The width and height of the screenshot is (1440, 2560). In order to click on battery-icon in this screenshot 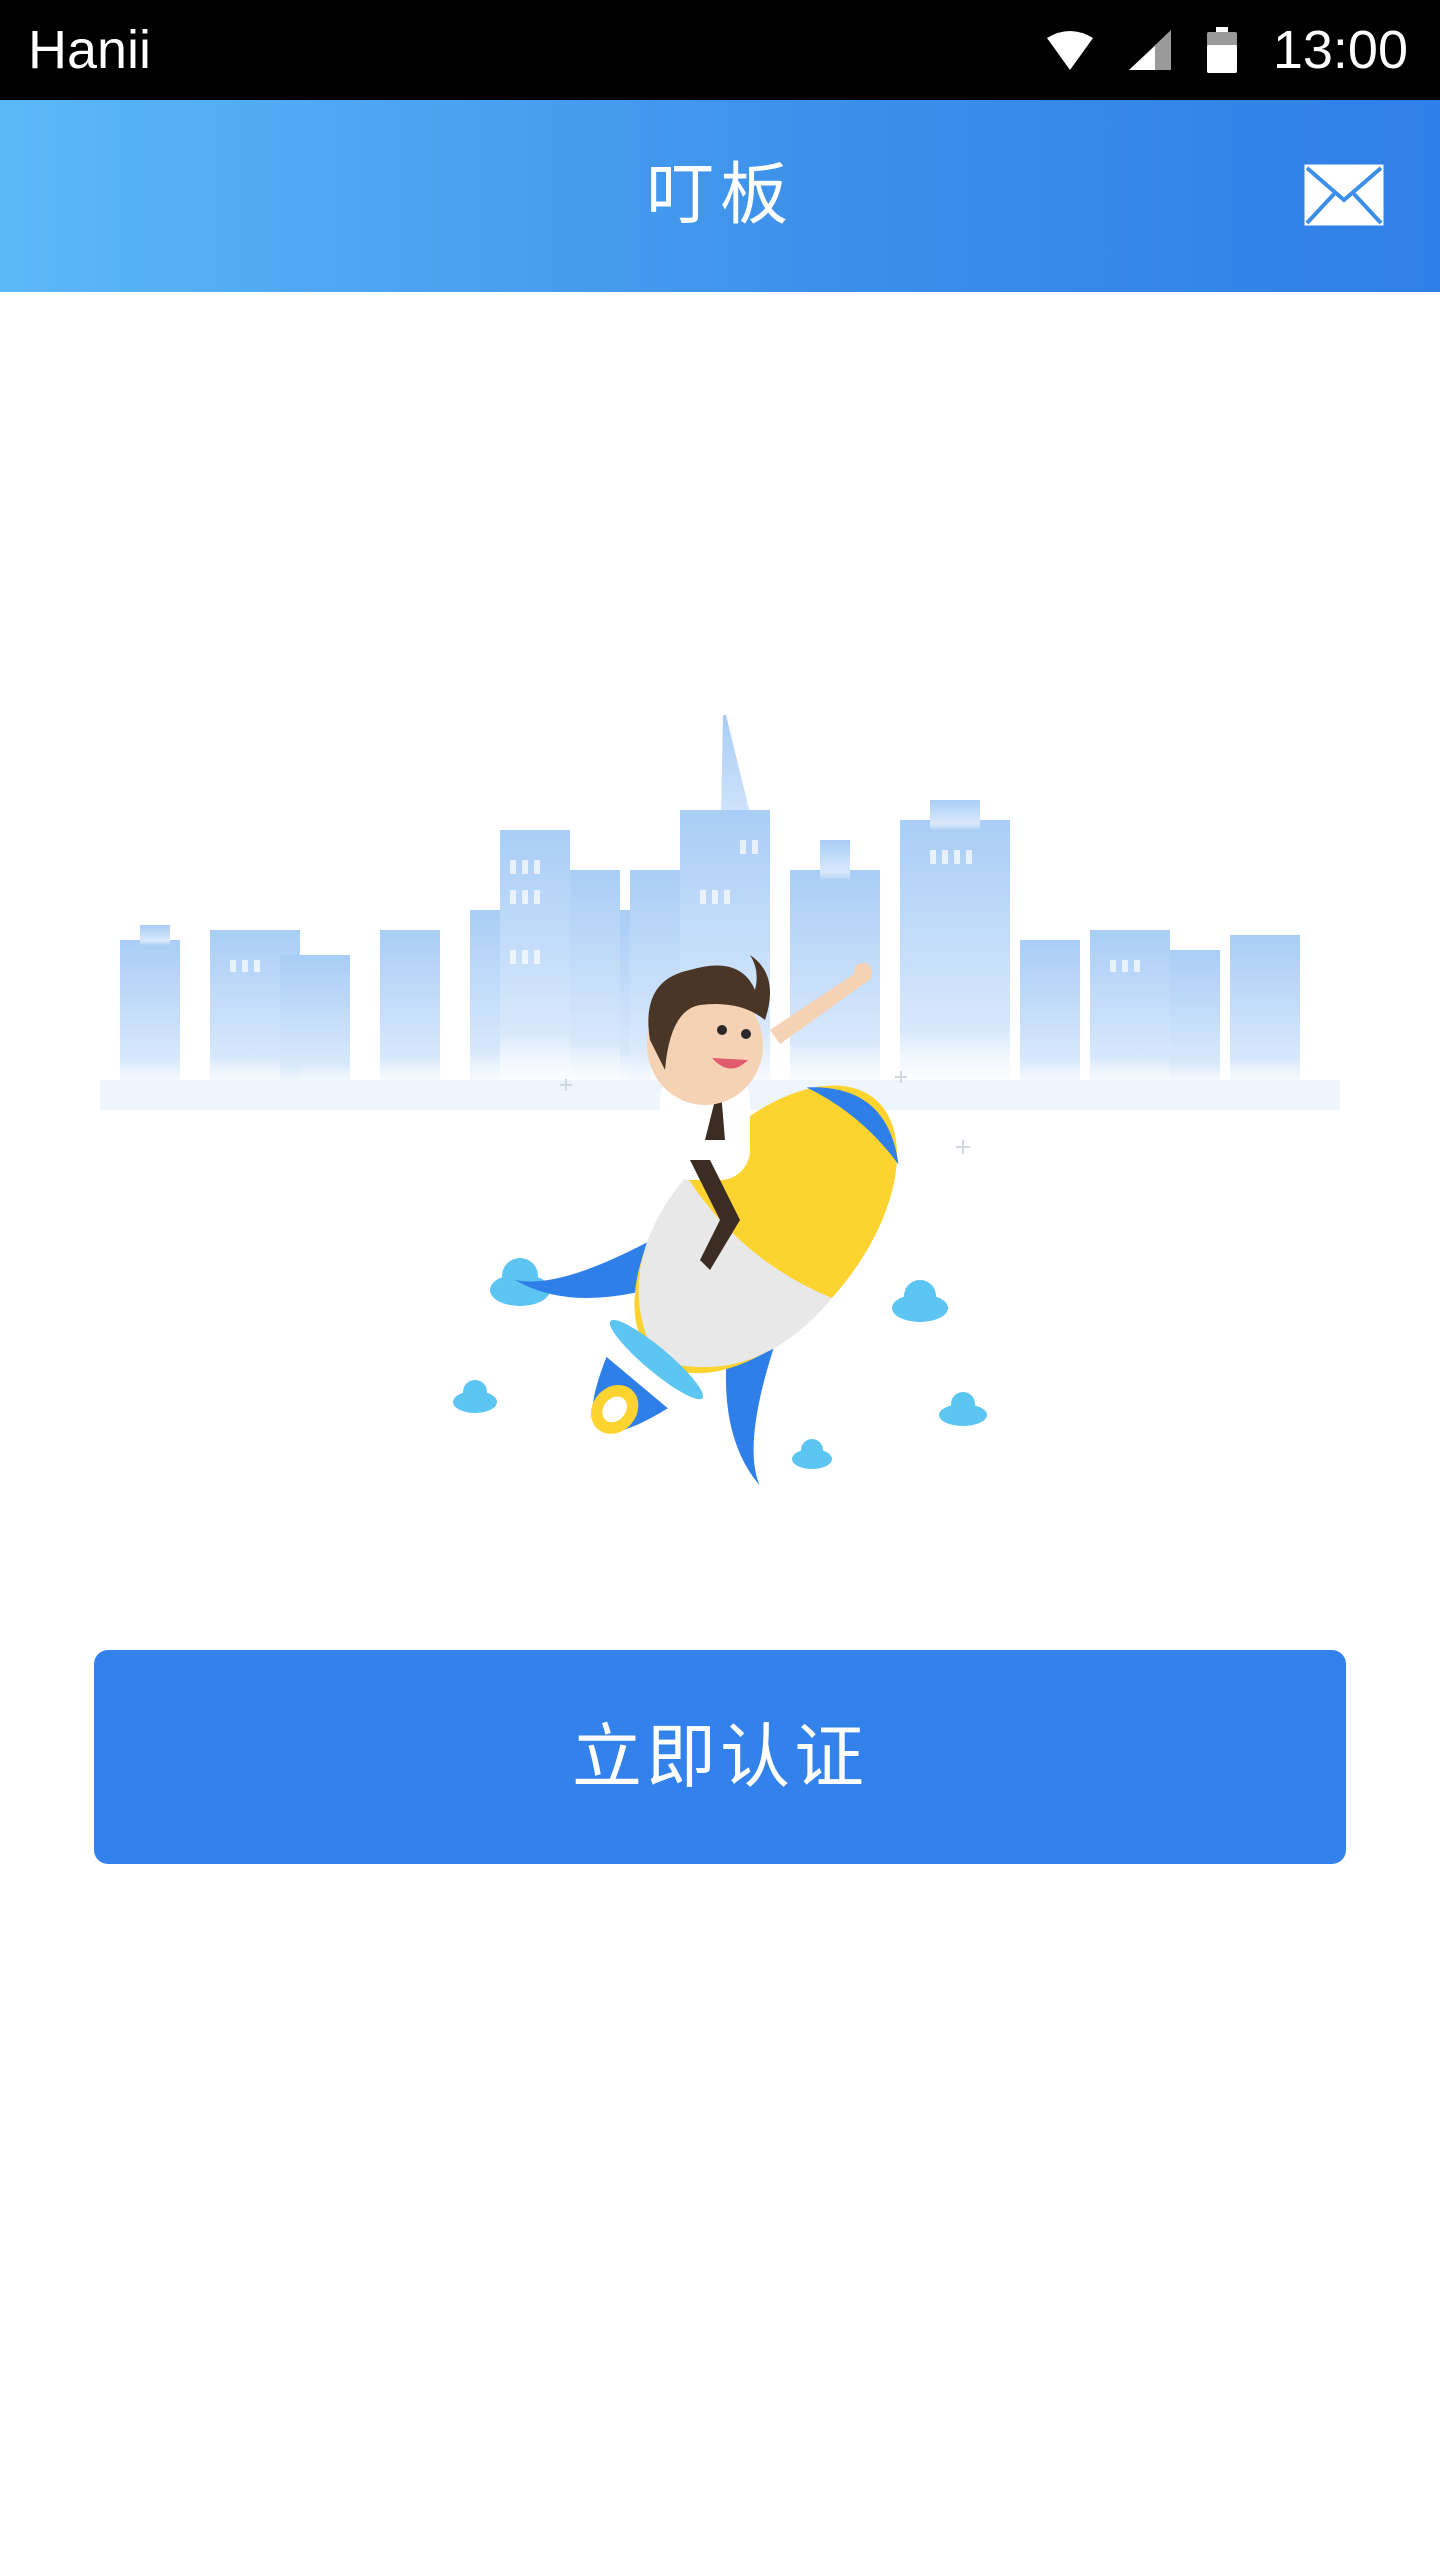, I will do `click(1221, 50)`.